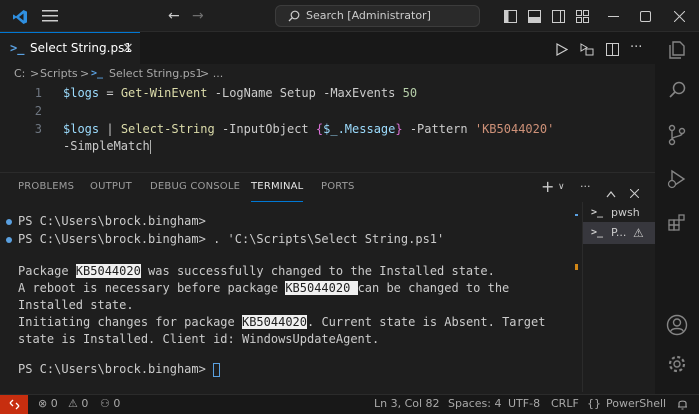 The height and width of the screenshot is (414, 699). I want to click on terminal-line: PS C:\Users\brock.bingham>, so click(112, 221).